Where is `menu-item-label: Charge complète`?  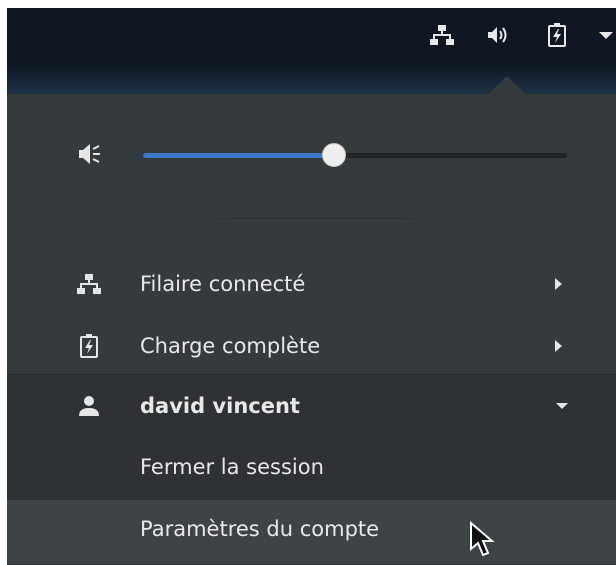 menu-item-label: Charge complète is located at coordinates (230, 346).